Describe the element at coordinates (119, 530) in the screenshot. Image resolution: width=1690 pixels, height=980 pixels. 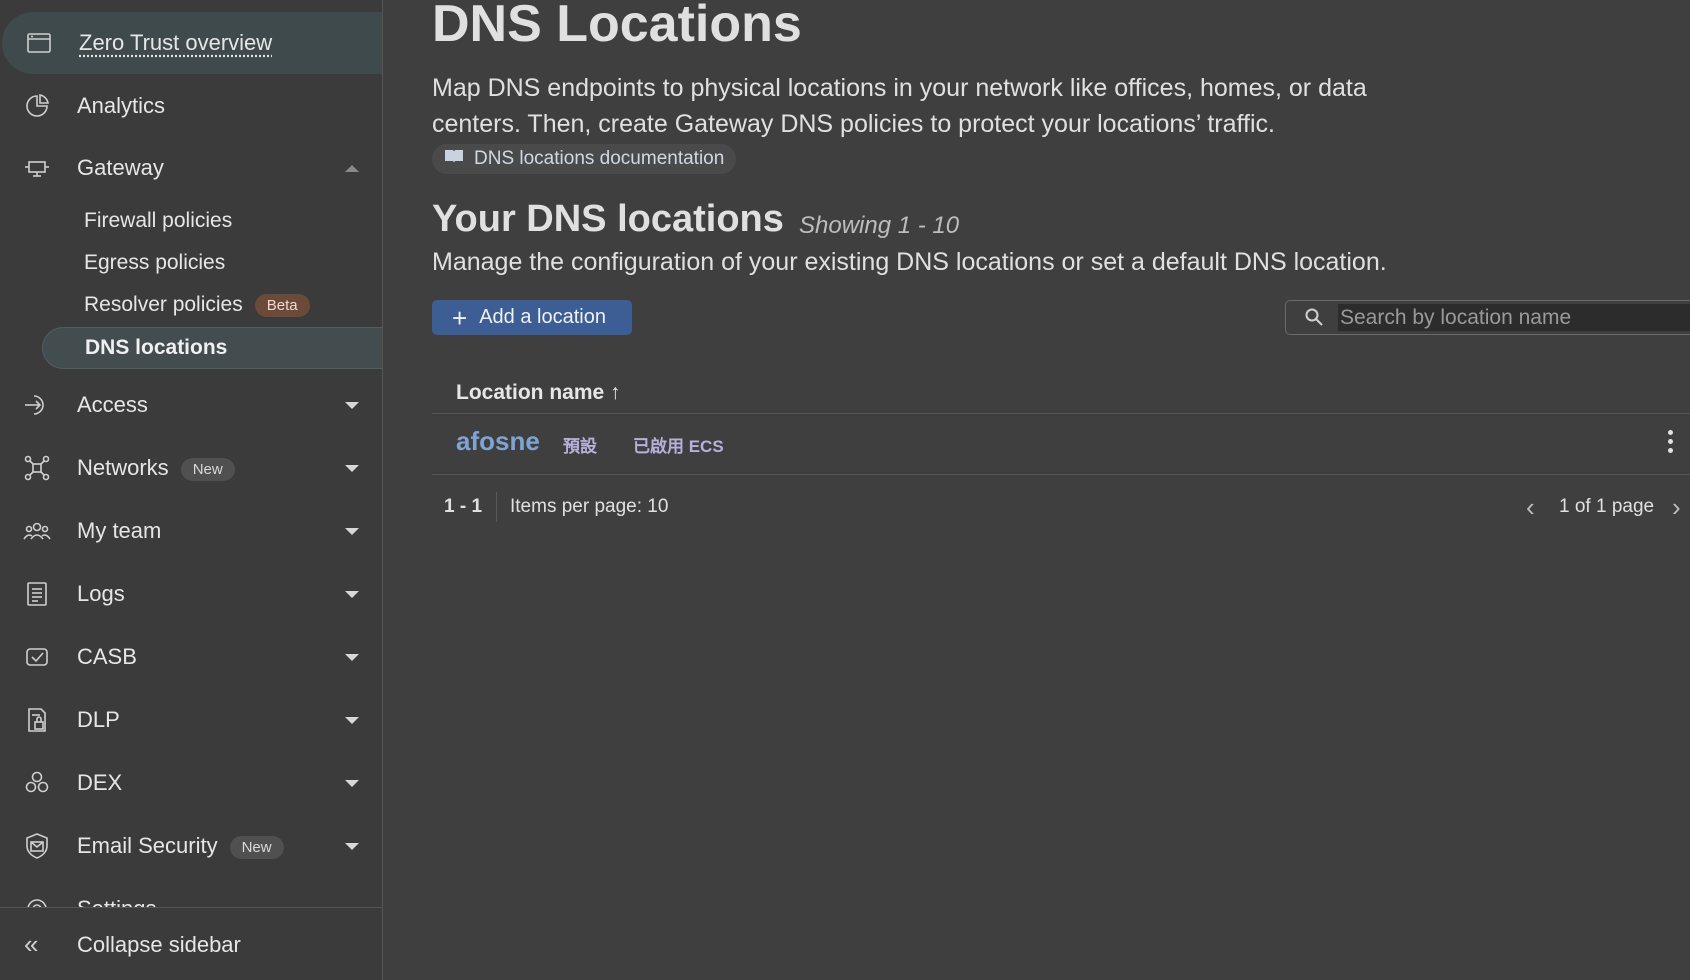
I see `sidebar-item-label: My team` at that location.